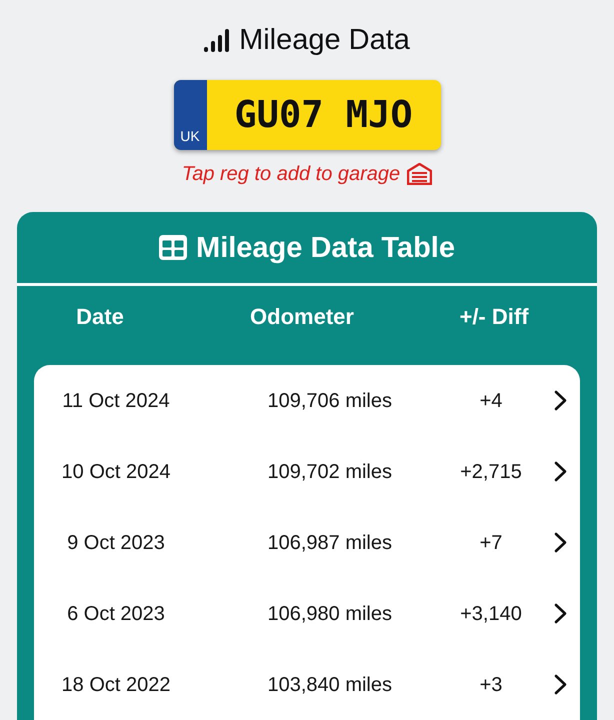  What do you see at coordinates (116, 684) in the screenshot?
I see `date-cell: 18 Oct 2022` at bounding box center [116, 684].